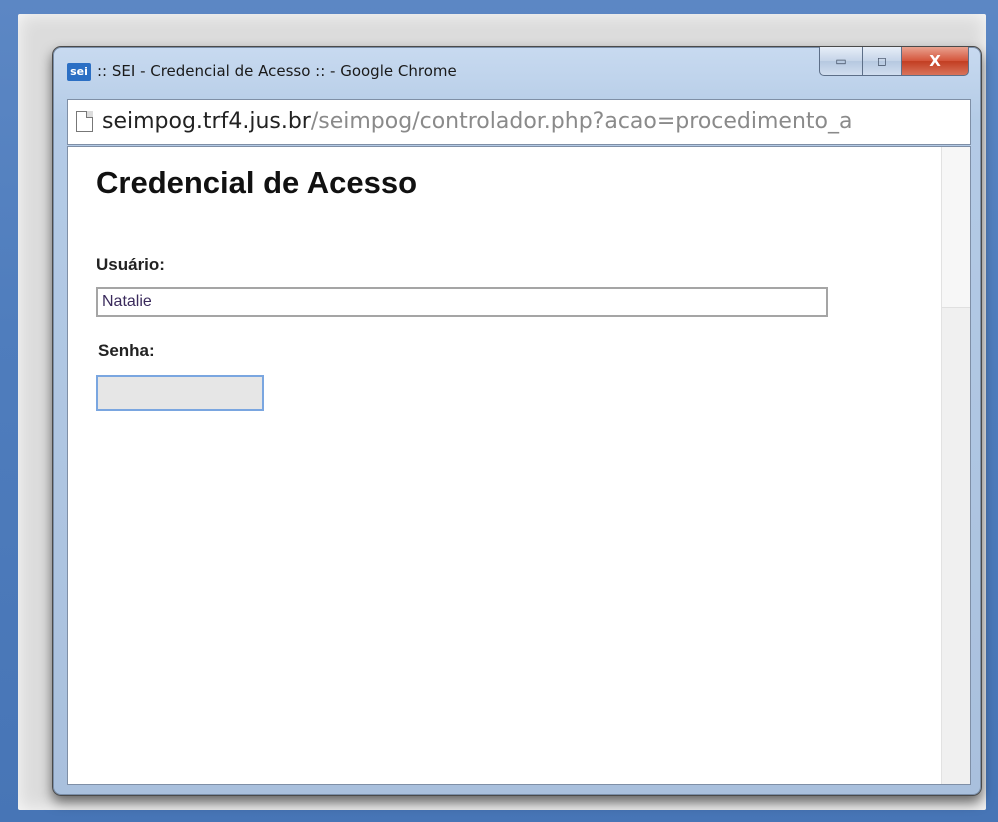 This screenshot has height=822, width=998. Describe the element at coordinates (130, 264) in the screenshot. I see `user-label: Usuário:` at that location.